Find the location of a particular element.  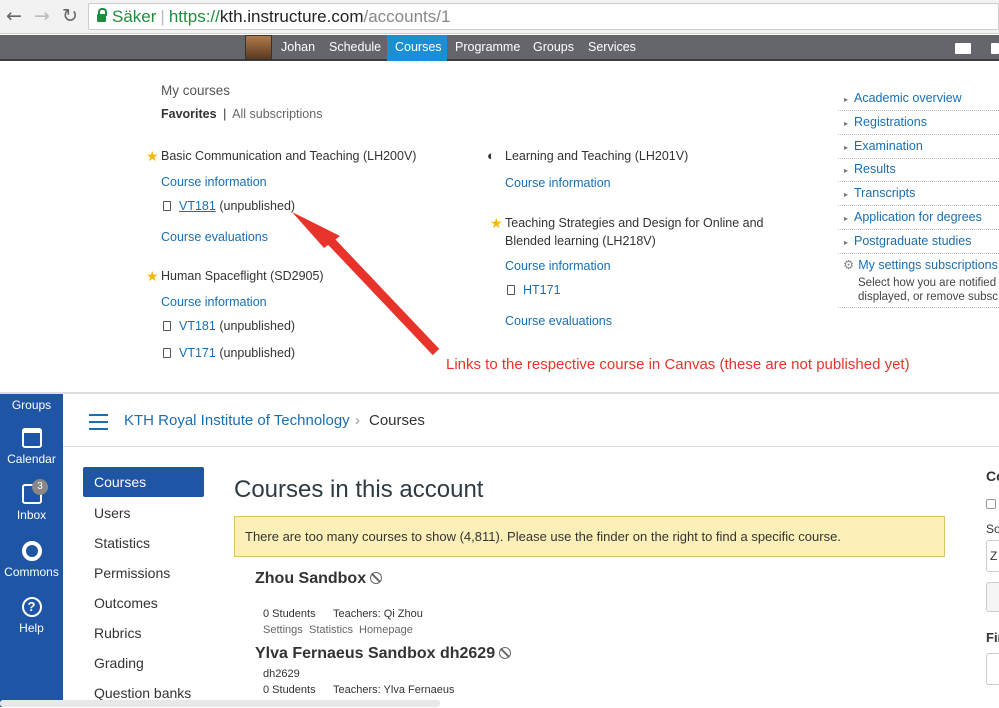

application-for-degrees-link: ▸ Application for degrees is located at coordinates (918, 218).